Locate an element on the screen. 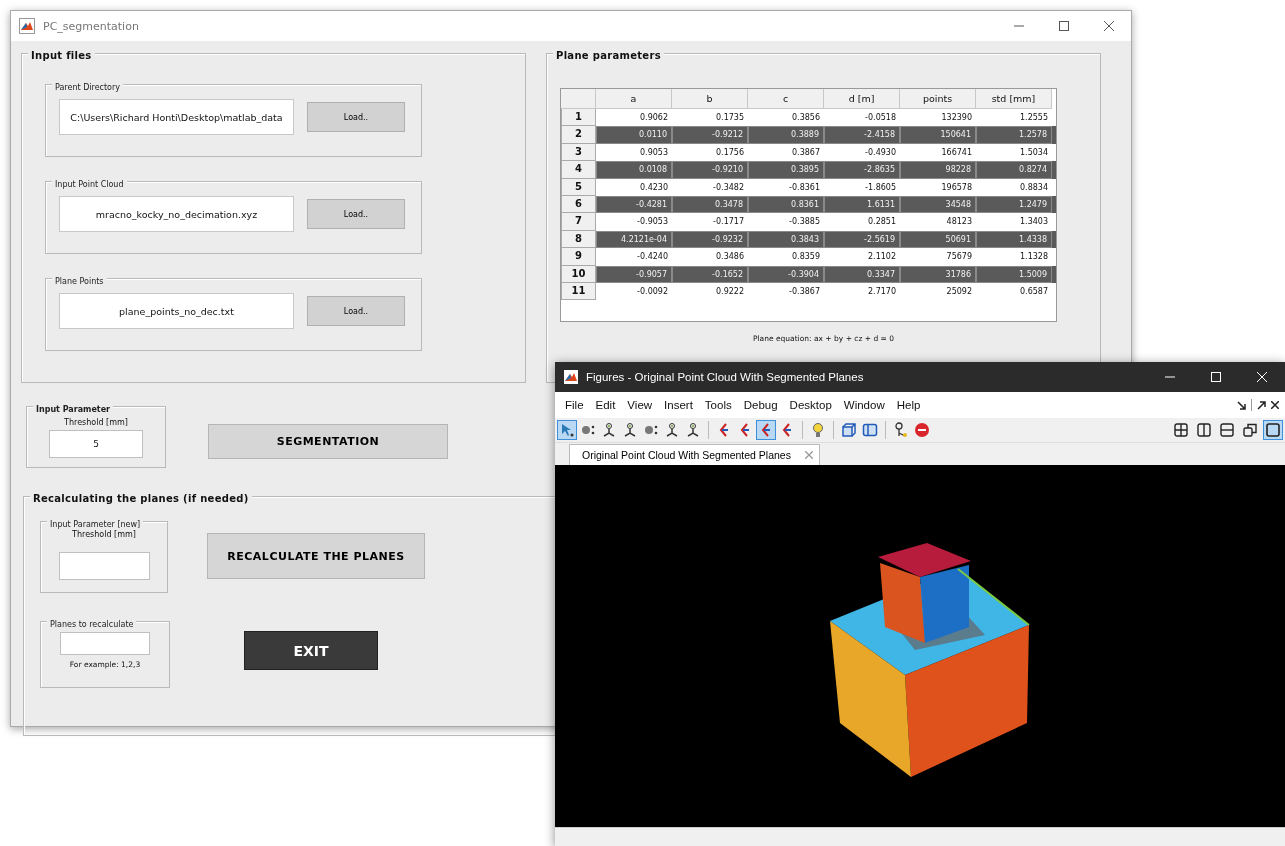 The width and height of the screenshot is (1285, 846). table-cell-text: 0.3856 is located at coordinates (806, 118).